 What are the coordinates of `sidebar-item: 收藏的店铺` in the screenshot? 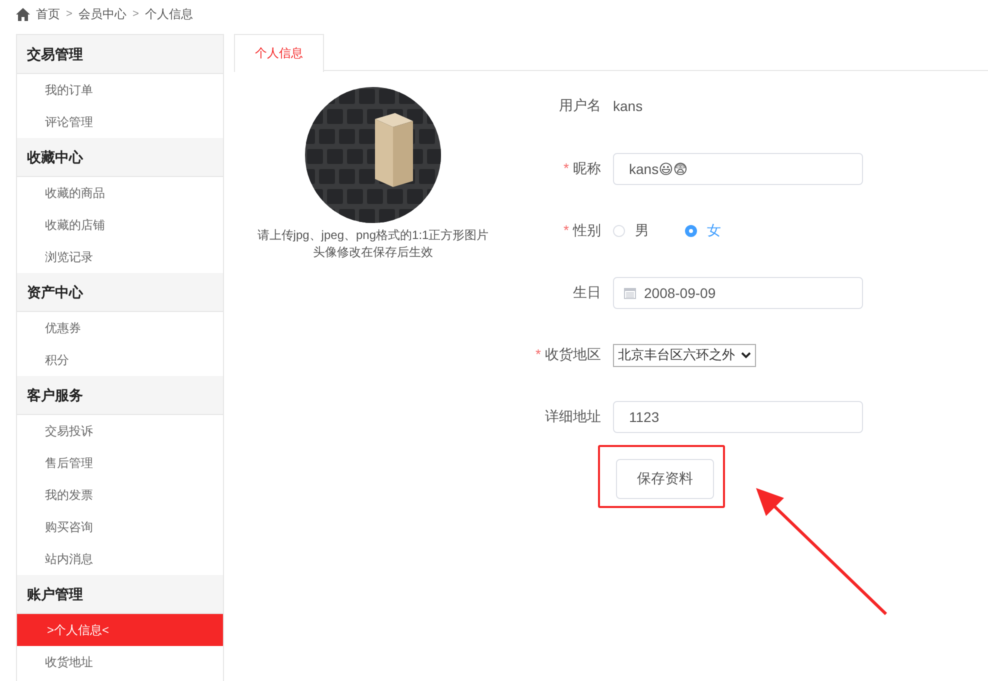 It's located at (120, 225).